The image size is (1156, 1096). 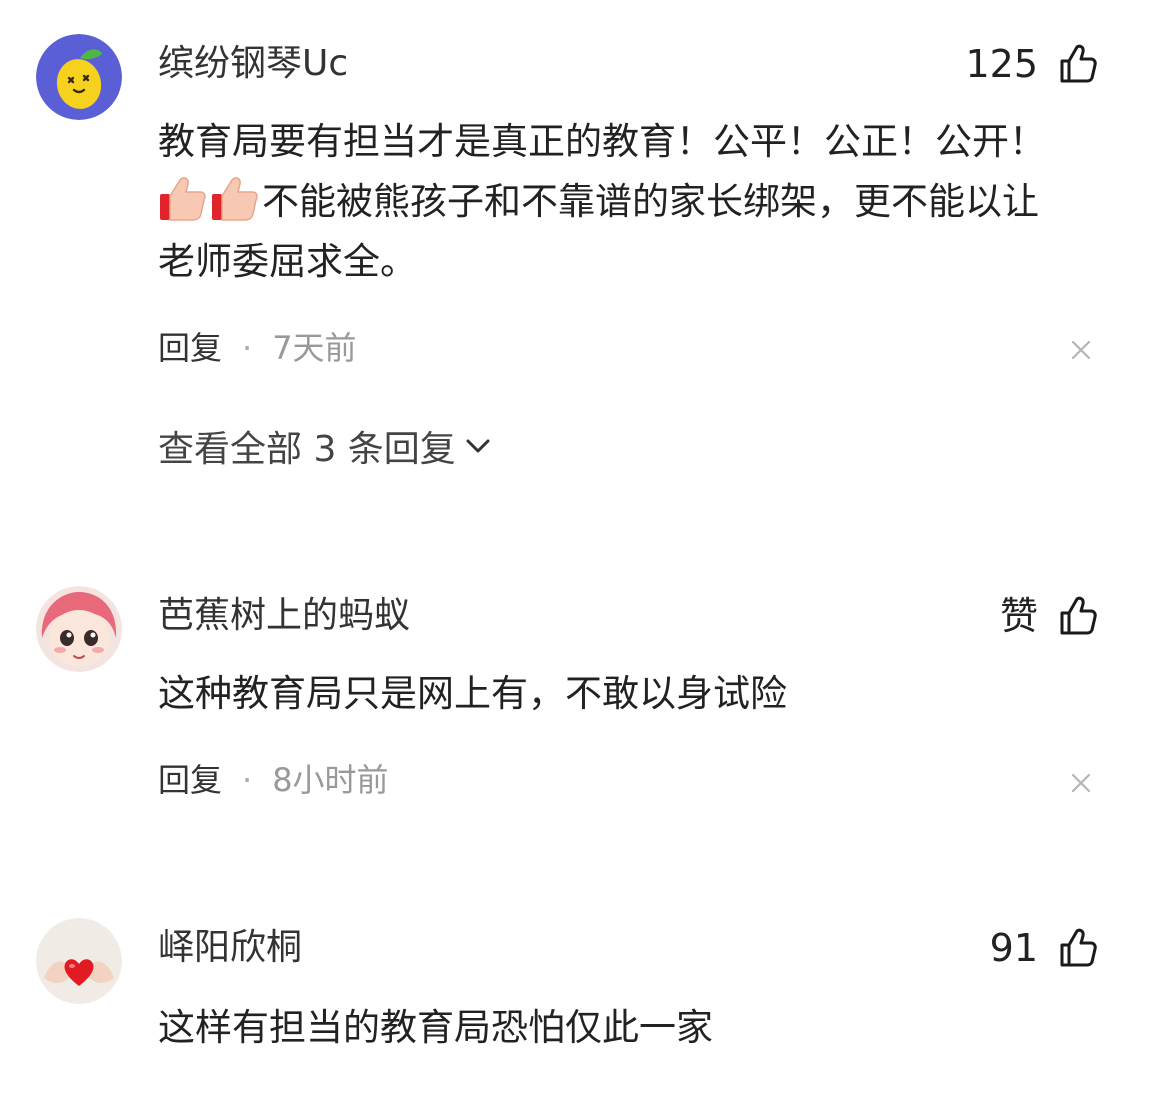 I want to click on like-count: 91, so click(x=1013, y=948).